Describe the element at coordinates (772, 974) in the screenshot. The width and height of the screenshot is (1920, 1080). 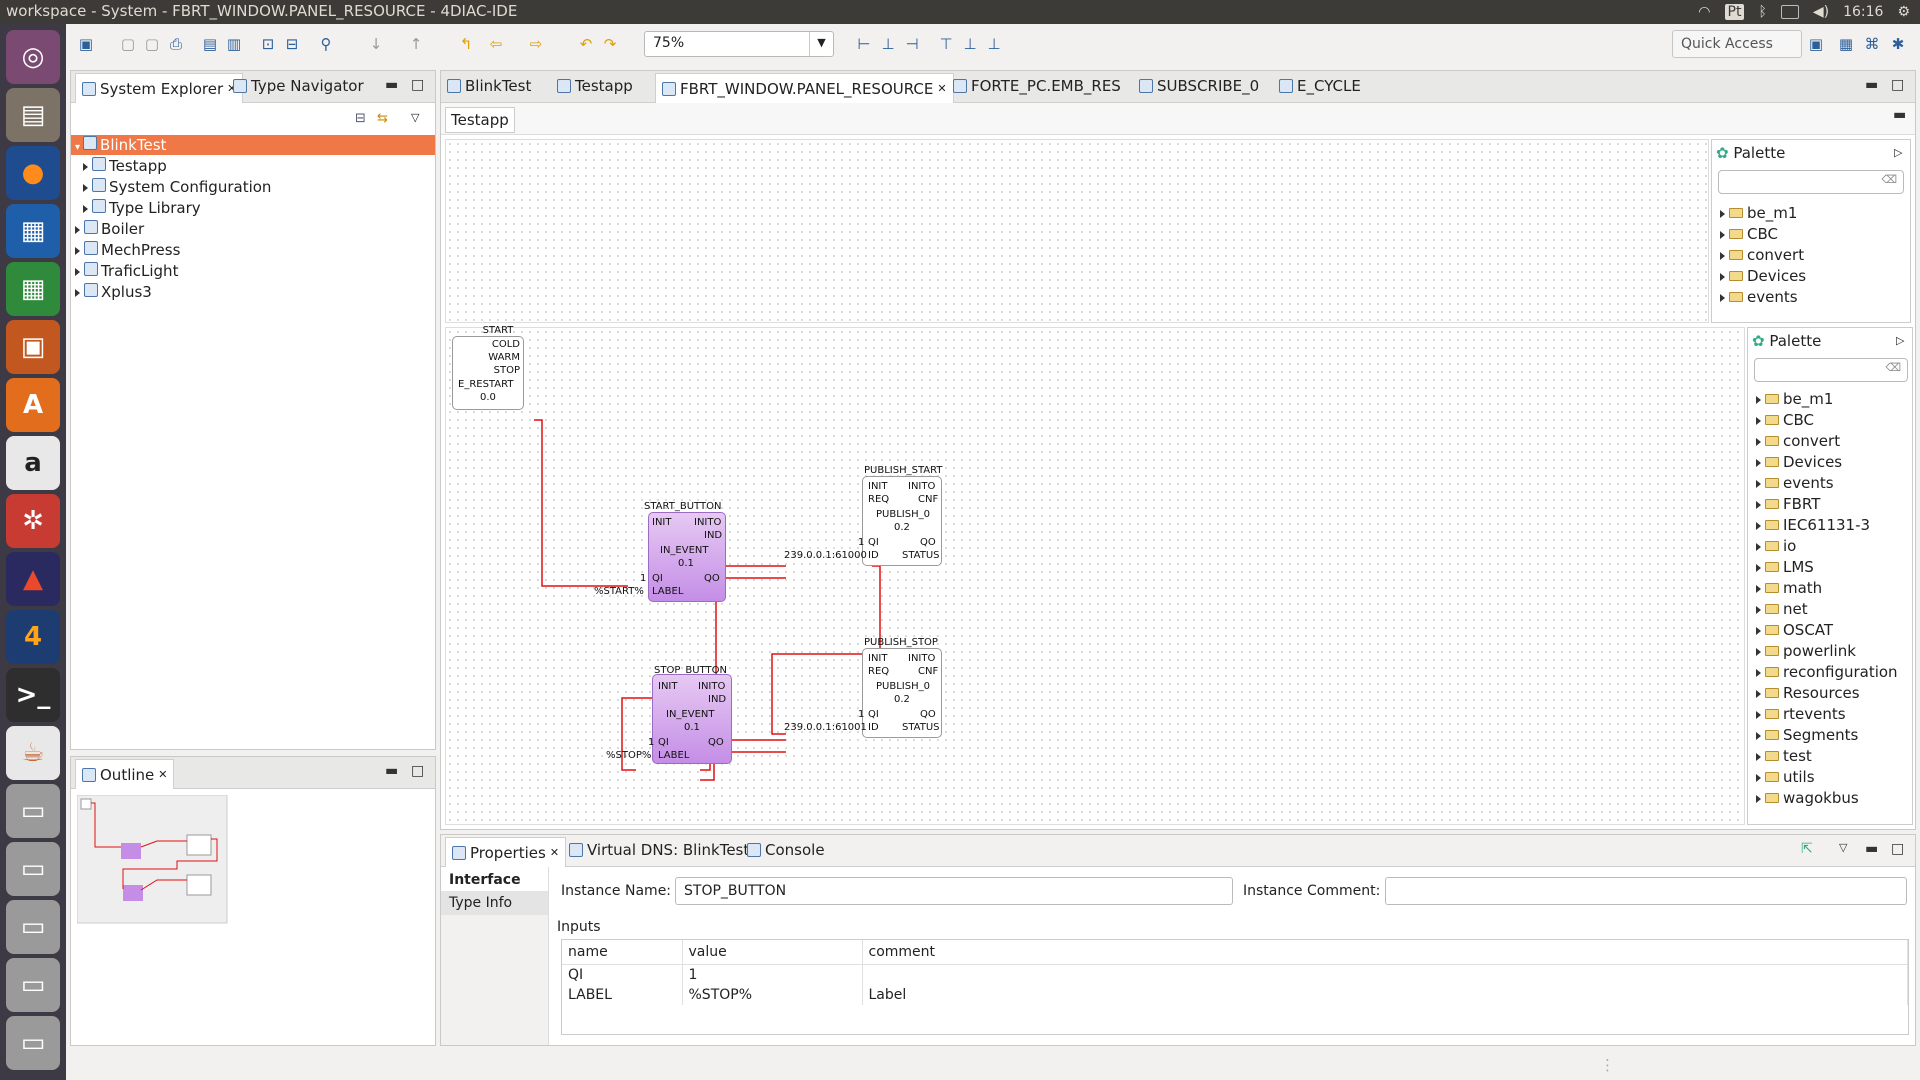
I see `cell-value: 1` at that location.